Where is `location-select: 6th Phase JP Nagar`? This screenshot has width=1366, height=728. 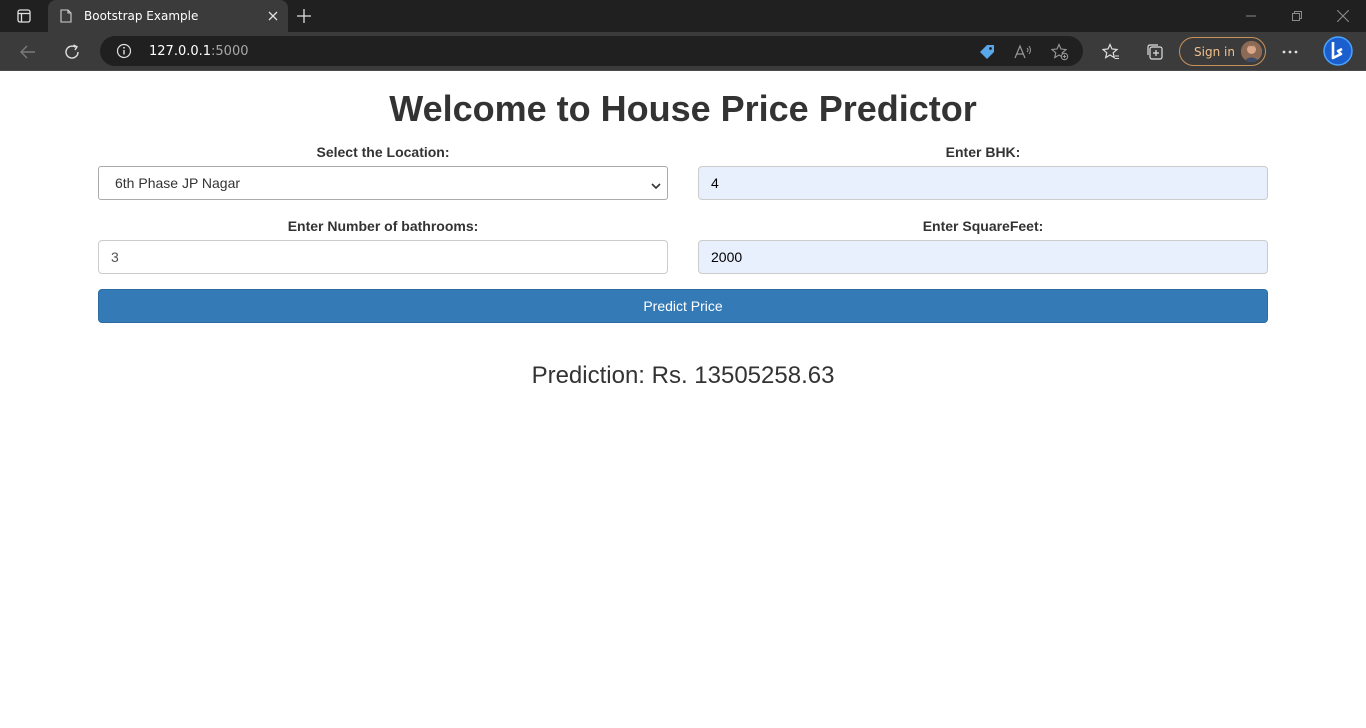 location-select: 6th Phase JP Nagar is located at coordinates (383, 183).